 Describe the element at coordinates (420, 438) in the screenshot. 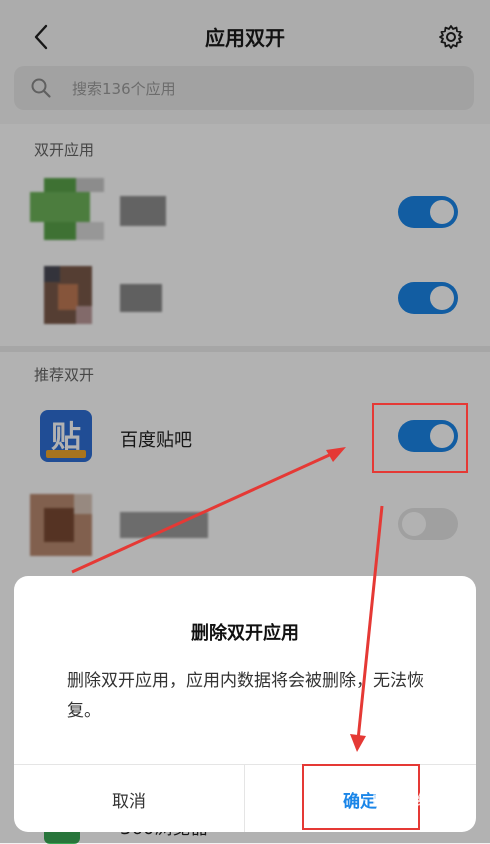

I see `annotation-highlight-toggle` at that location.